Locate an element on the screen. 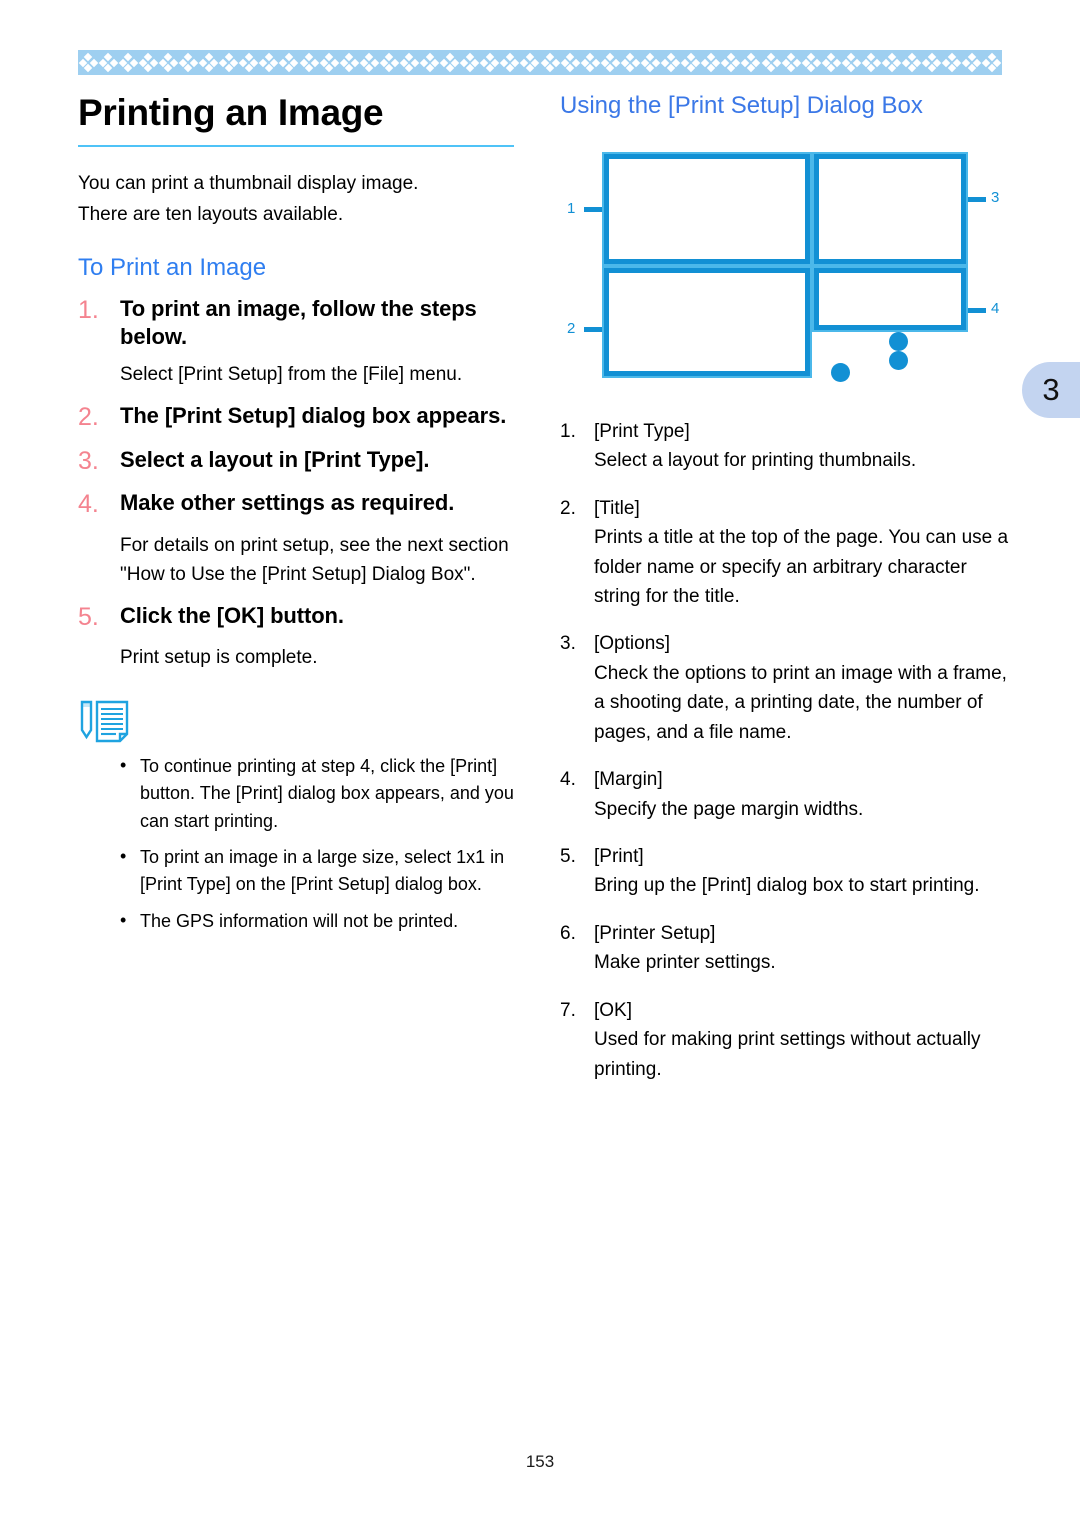  note-bullet: The GPS information will not be printed. is located at coordinates (318, 921).